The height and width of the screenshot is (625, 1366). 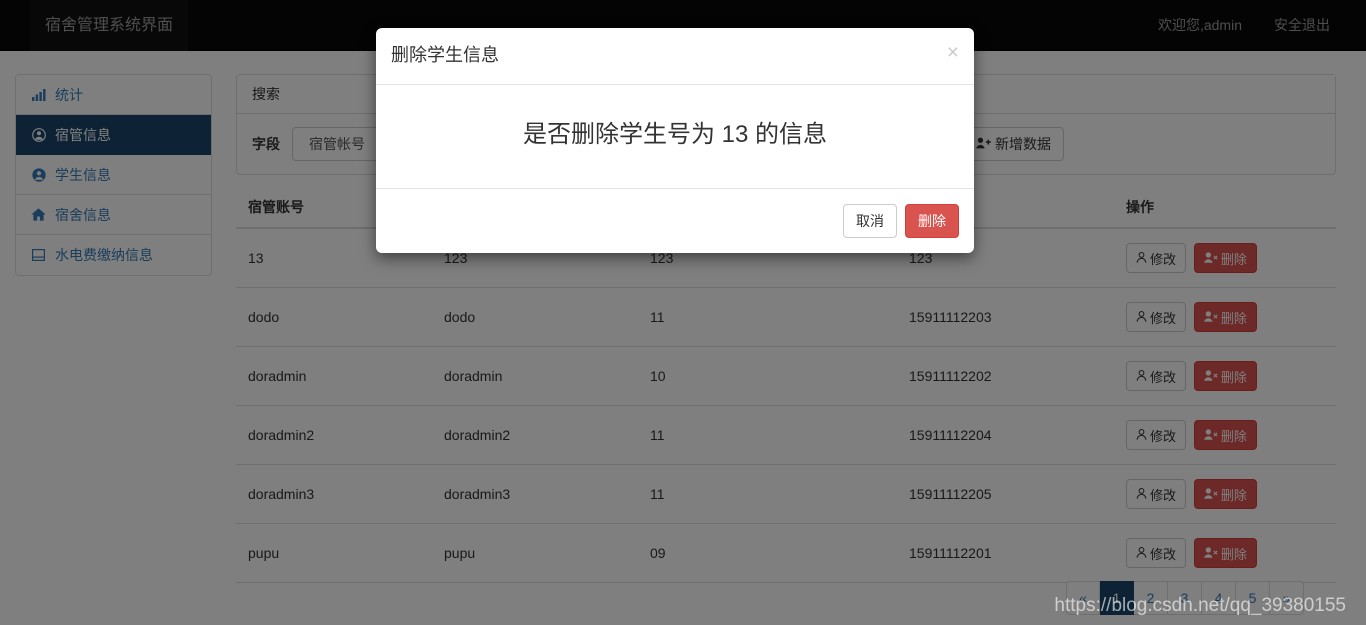 What do you see at coordinates (675, 220) in the screenshot?
I see `modal-footer: 取消 删除` at bounding box center [675, 220].